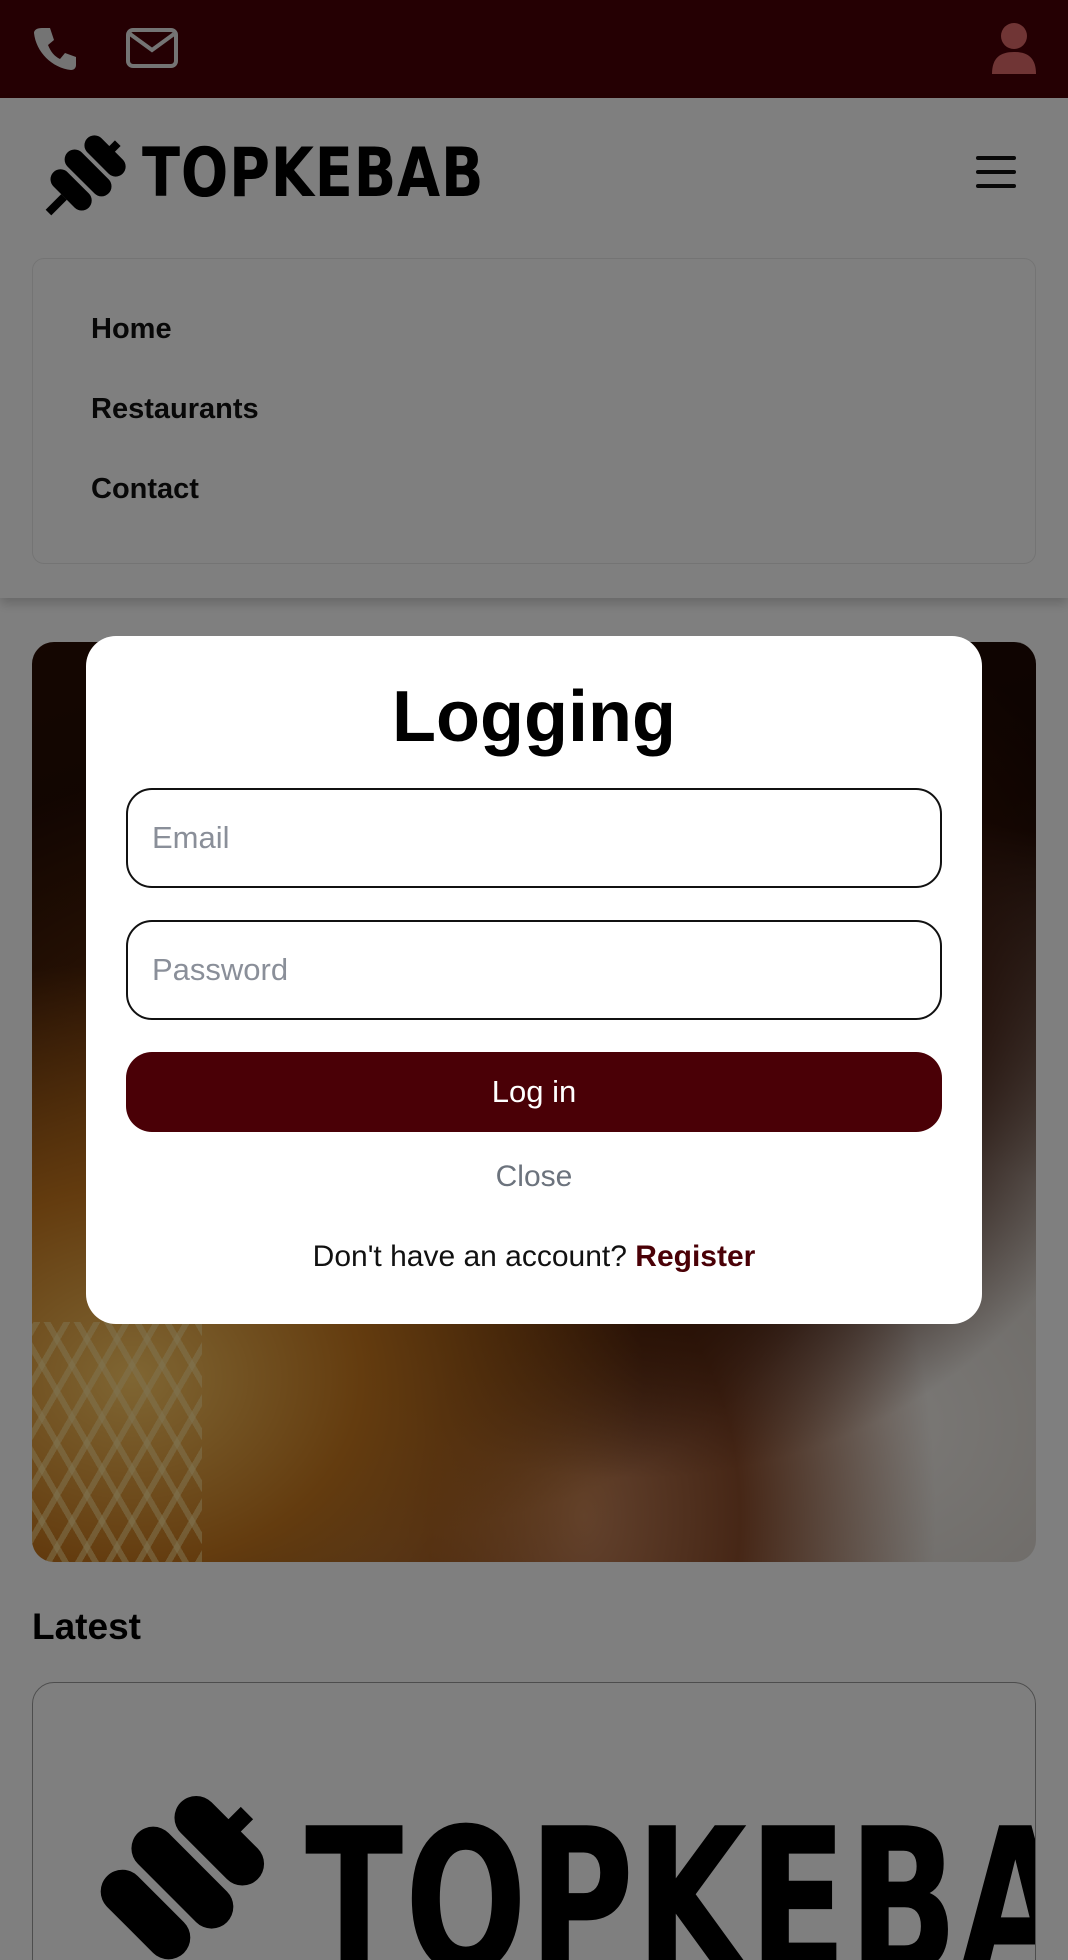 Image resolution: width=1068 pixels, height=1960 pixels. What do you see at coordinates (534, 1177) in the screenshot?
I see `close-button: Close` at bounding box center [534, 1177].